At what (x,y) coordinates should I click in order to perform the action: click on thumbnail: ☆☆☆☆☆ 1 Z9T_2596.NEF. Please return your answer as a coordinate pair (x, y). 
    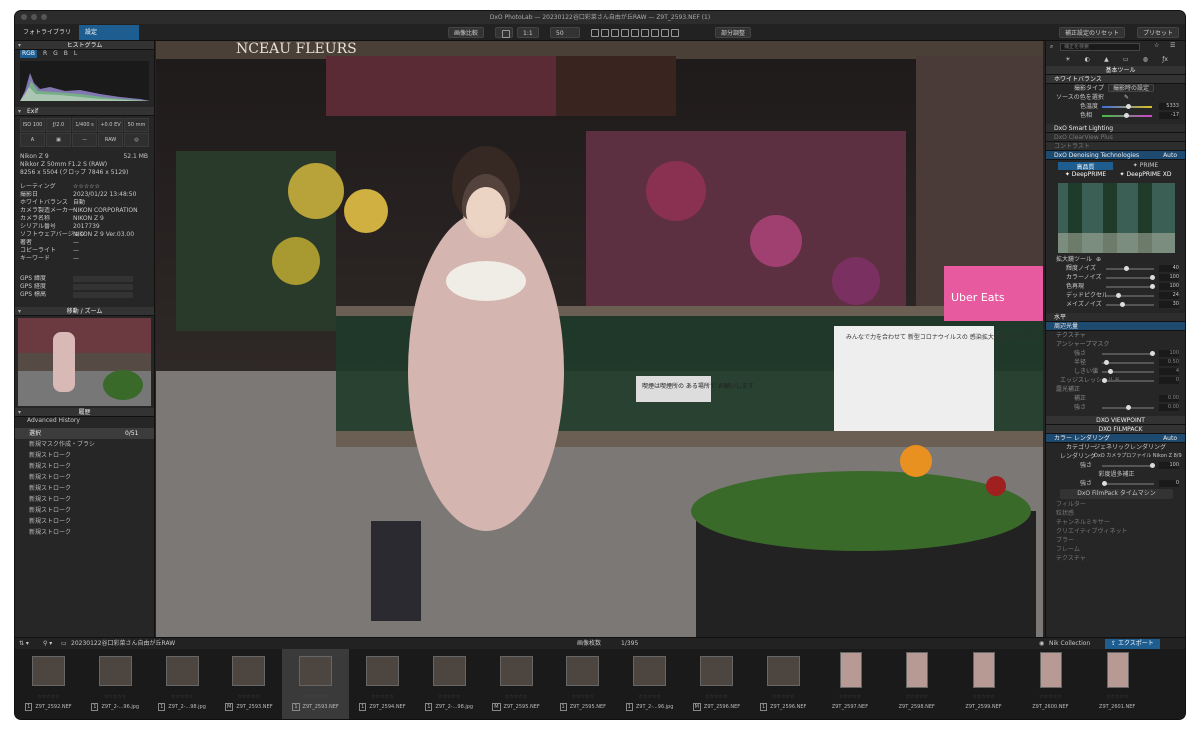
    Looking at the image, I should click on (783, 684).